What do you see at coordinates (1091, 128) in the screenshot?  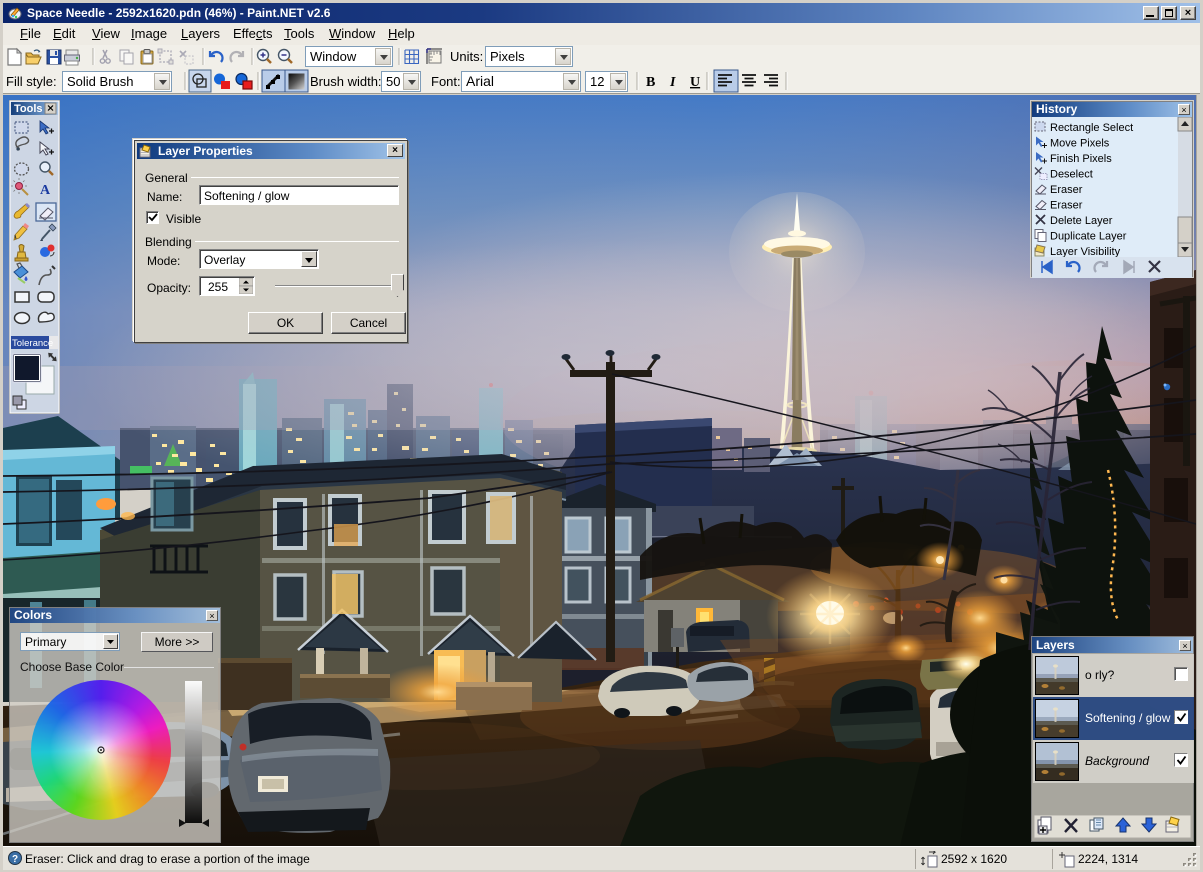 I see `svg-text: Rectangle Select` at bounding box center [1091, 128].